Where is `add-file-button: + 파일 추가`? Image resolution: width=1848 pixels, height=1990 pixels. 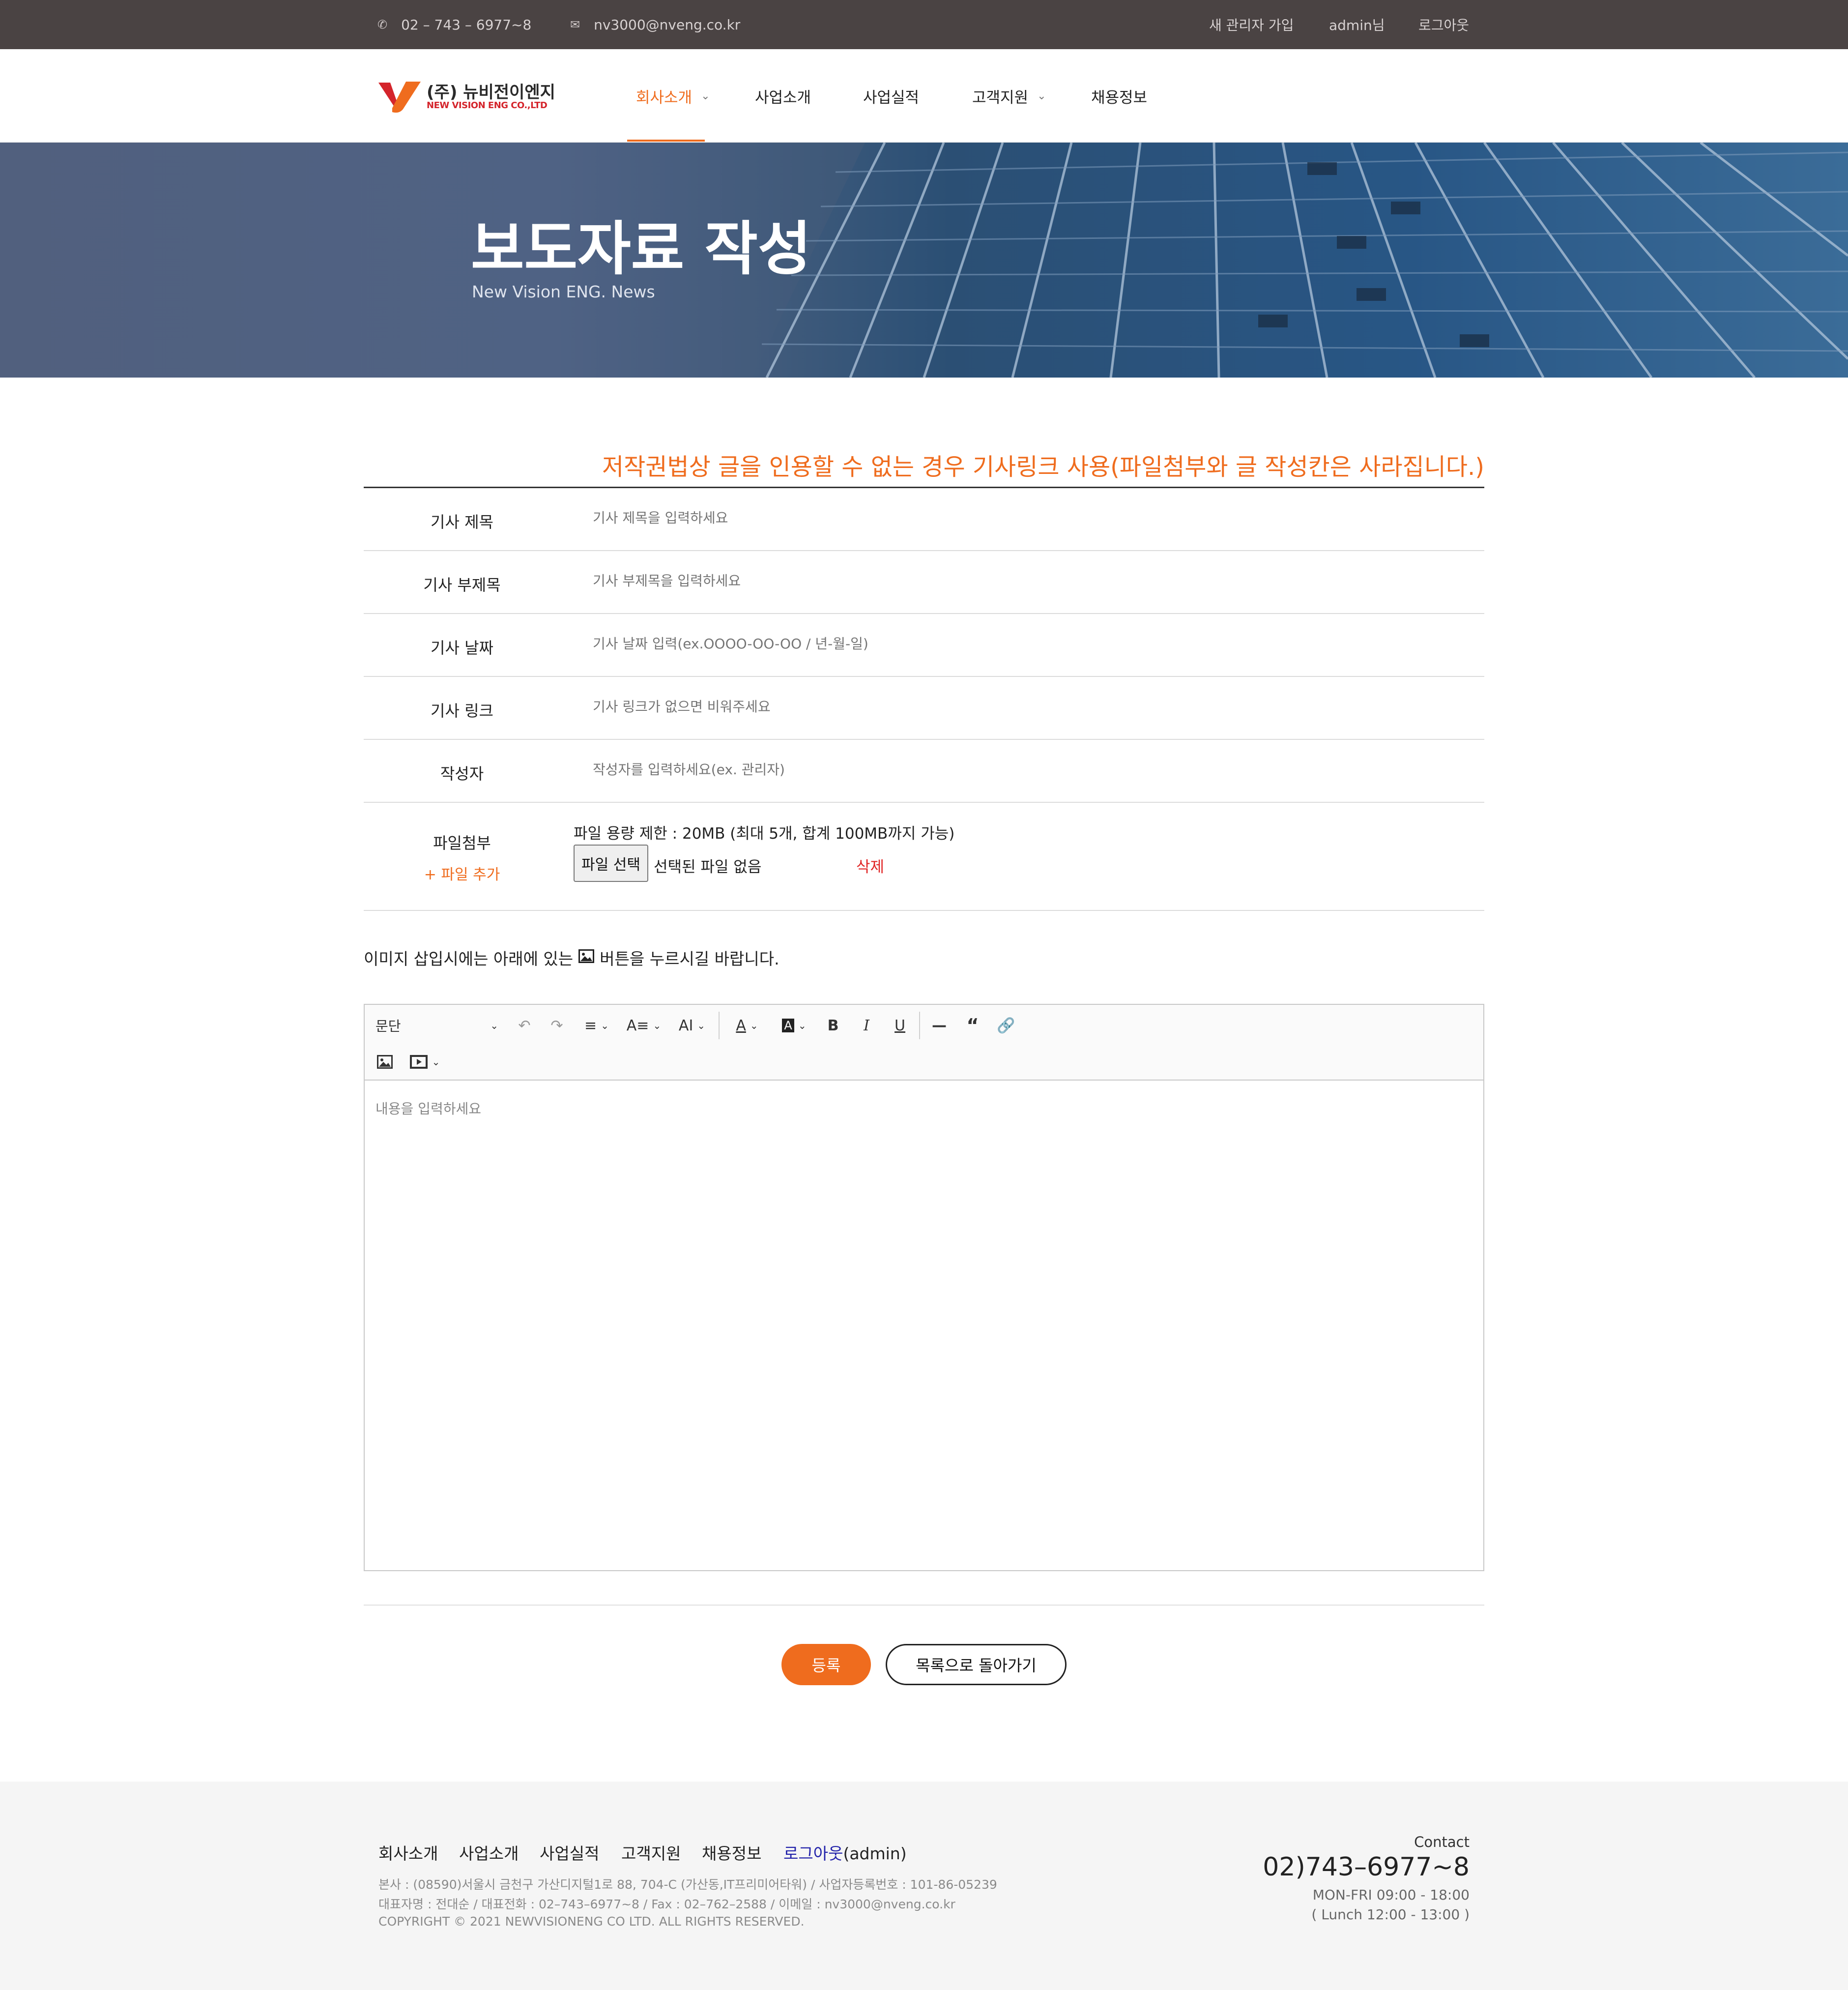
add-file-button: + 파일 추가 is located at coordinates (462, 873).